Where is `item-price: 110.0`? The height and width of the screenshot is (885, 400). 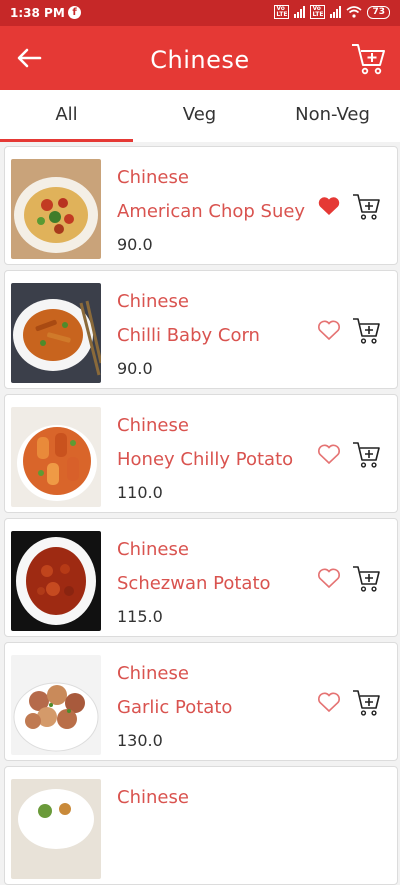 item-price: 110.0 is located at coordinates (140, 492).